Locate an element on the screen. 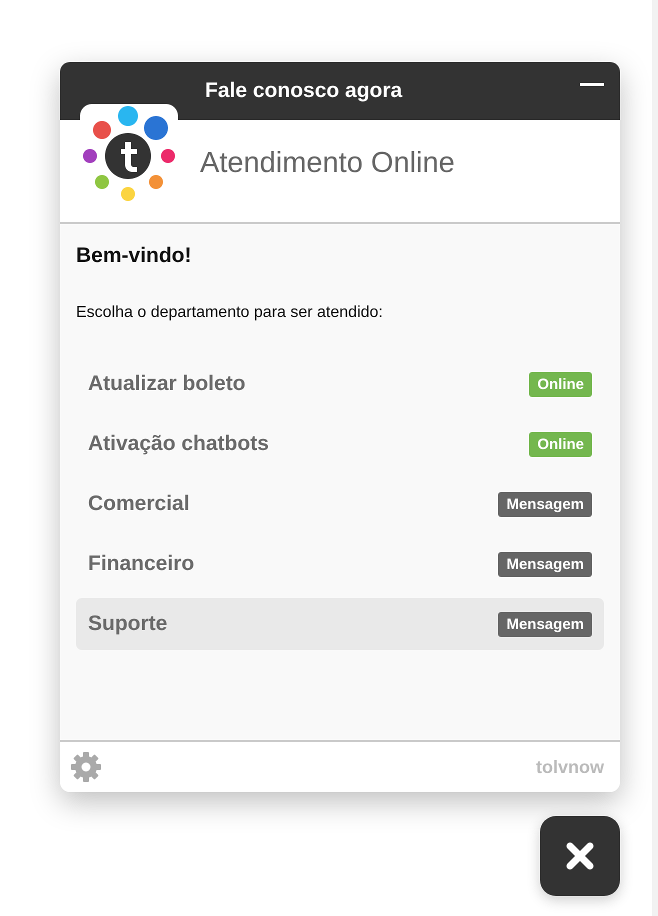 The height and width of the screenshot is (916, 658). department-name: Financeiro is located at coordinates (141, 564).